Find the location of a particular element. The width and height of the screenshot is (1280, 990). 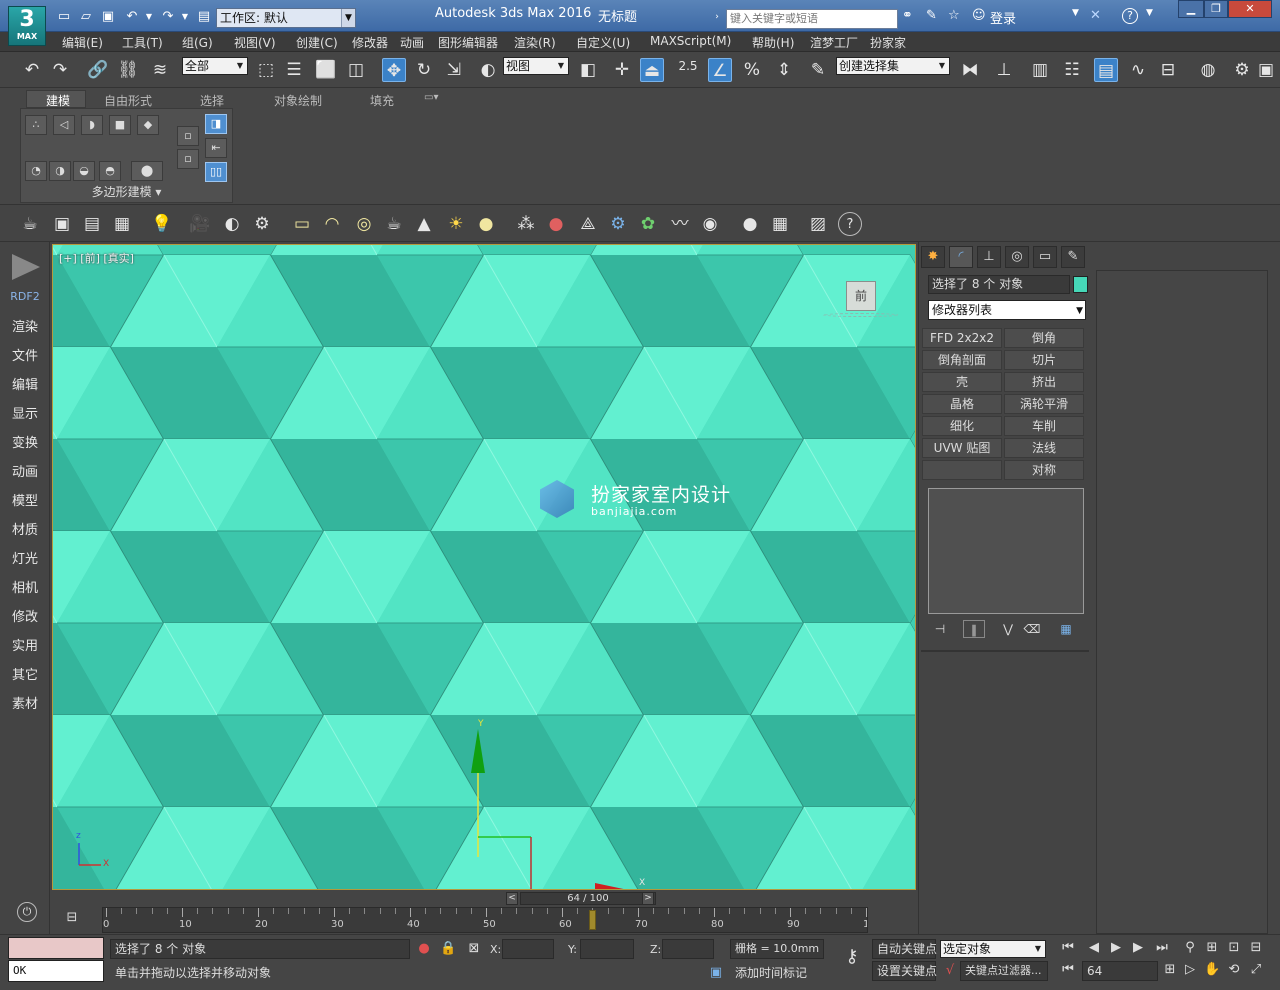

auto-key-button: 自动关键点 is located at coordinates (904, 949).